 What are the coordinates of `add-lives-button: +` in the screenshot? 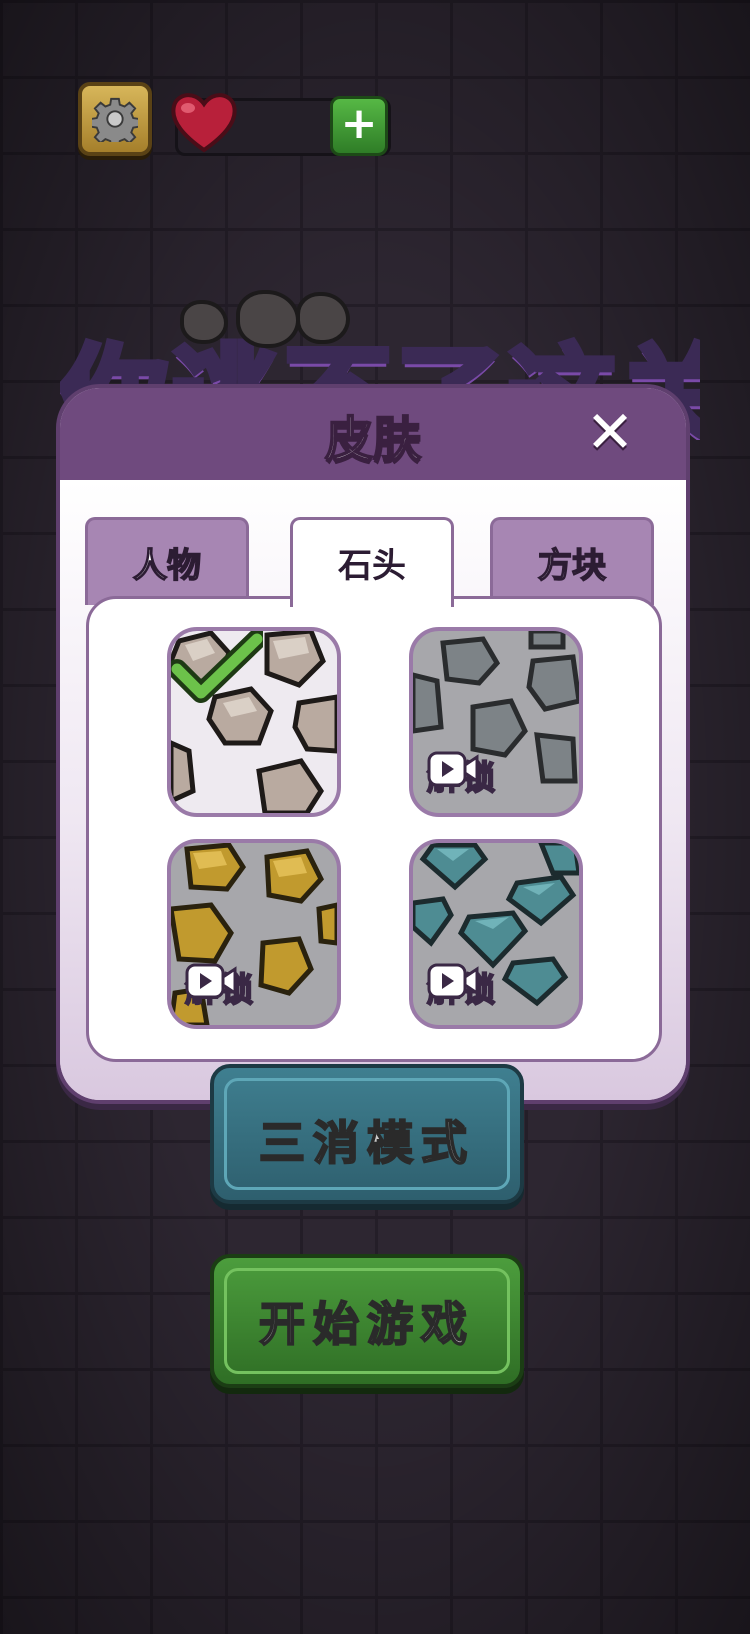 It's located at (359, 126).